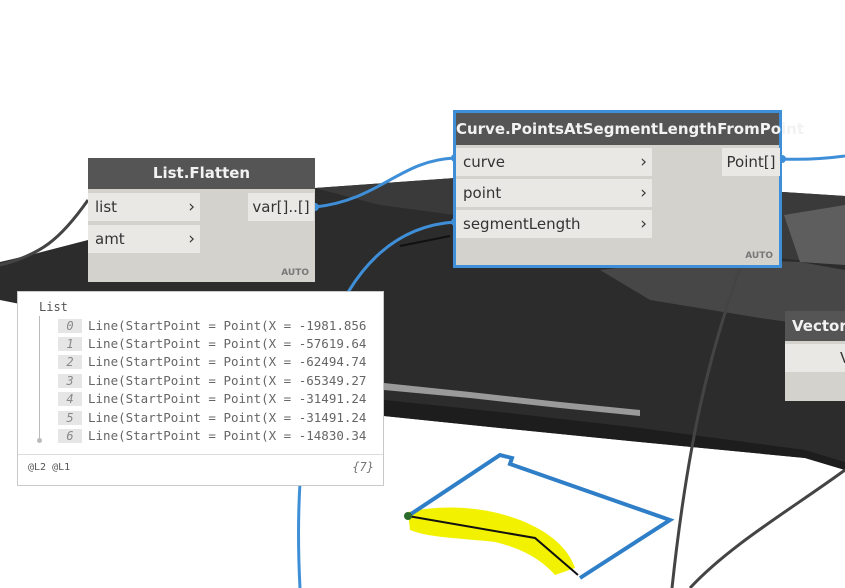 Image resolution: width=845 pixels, height=588 pixels. What do you see at coordinates (53, 307) in the screenshot?
I see `preview-list-title: List` at bounding box center [53, 307].